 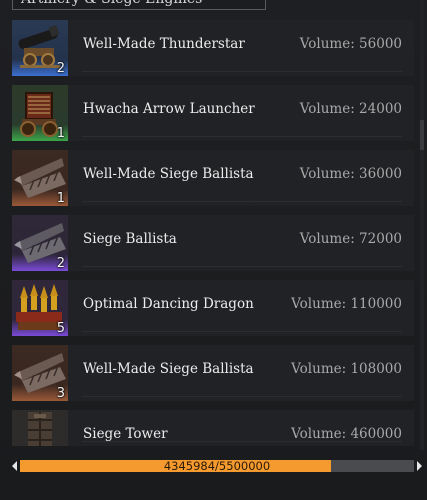 What do you see at coordinates (213, 243) in the screenshot?
I see `list-item: 2 Siege Ballista Volume: 72000` at bounding box center [213, 243].